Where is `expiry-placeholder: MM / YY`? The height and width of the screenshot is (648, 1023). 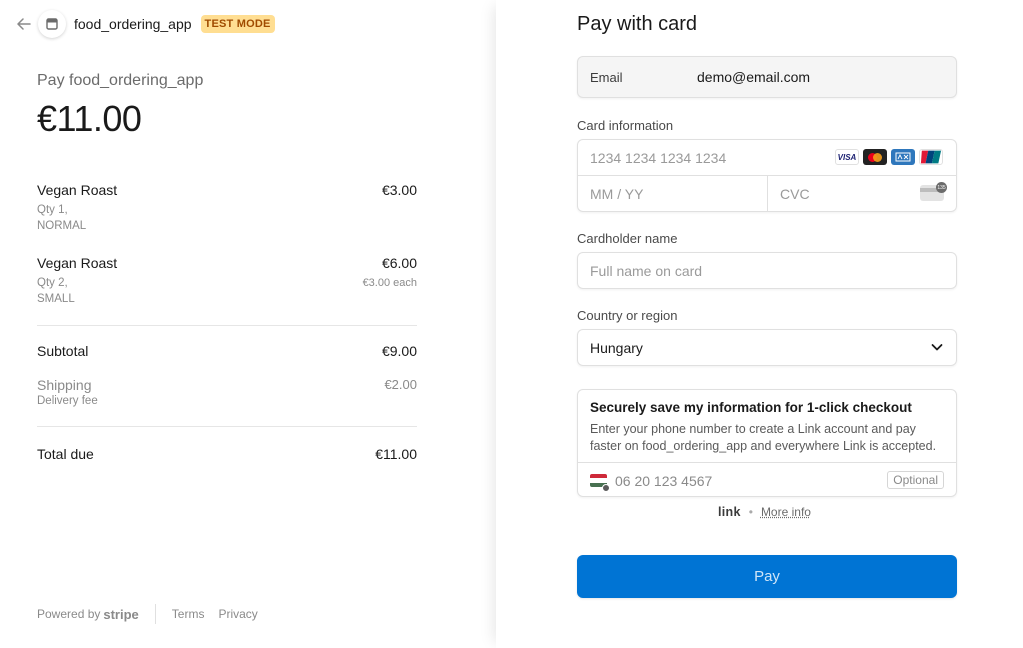
expiry-placeholder: MM / YY is located at coordinates (617, 194).